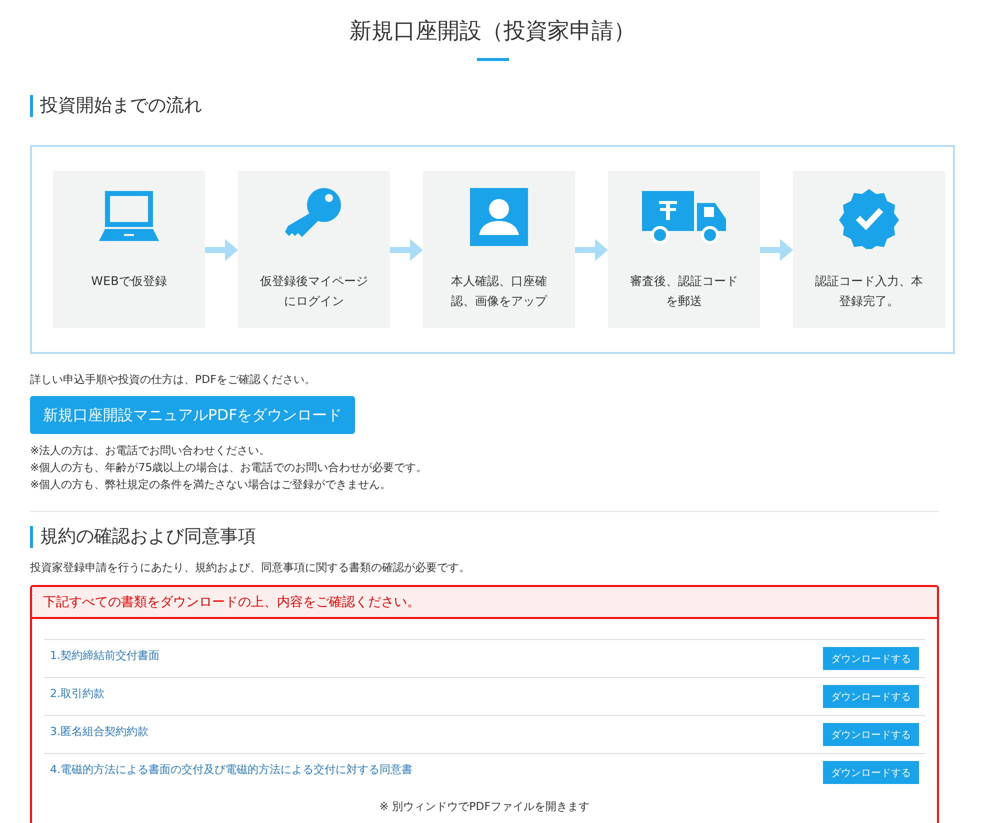 This screenshot has width=985, height=823. What do you see at coordinates (173, 379) in the screenshot?
I see `pdf-note: 詳しい申込手順や投資の仕方は、PDFをご確認ください。` at bounding box center [173, 379].